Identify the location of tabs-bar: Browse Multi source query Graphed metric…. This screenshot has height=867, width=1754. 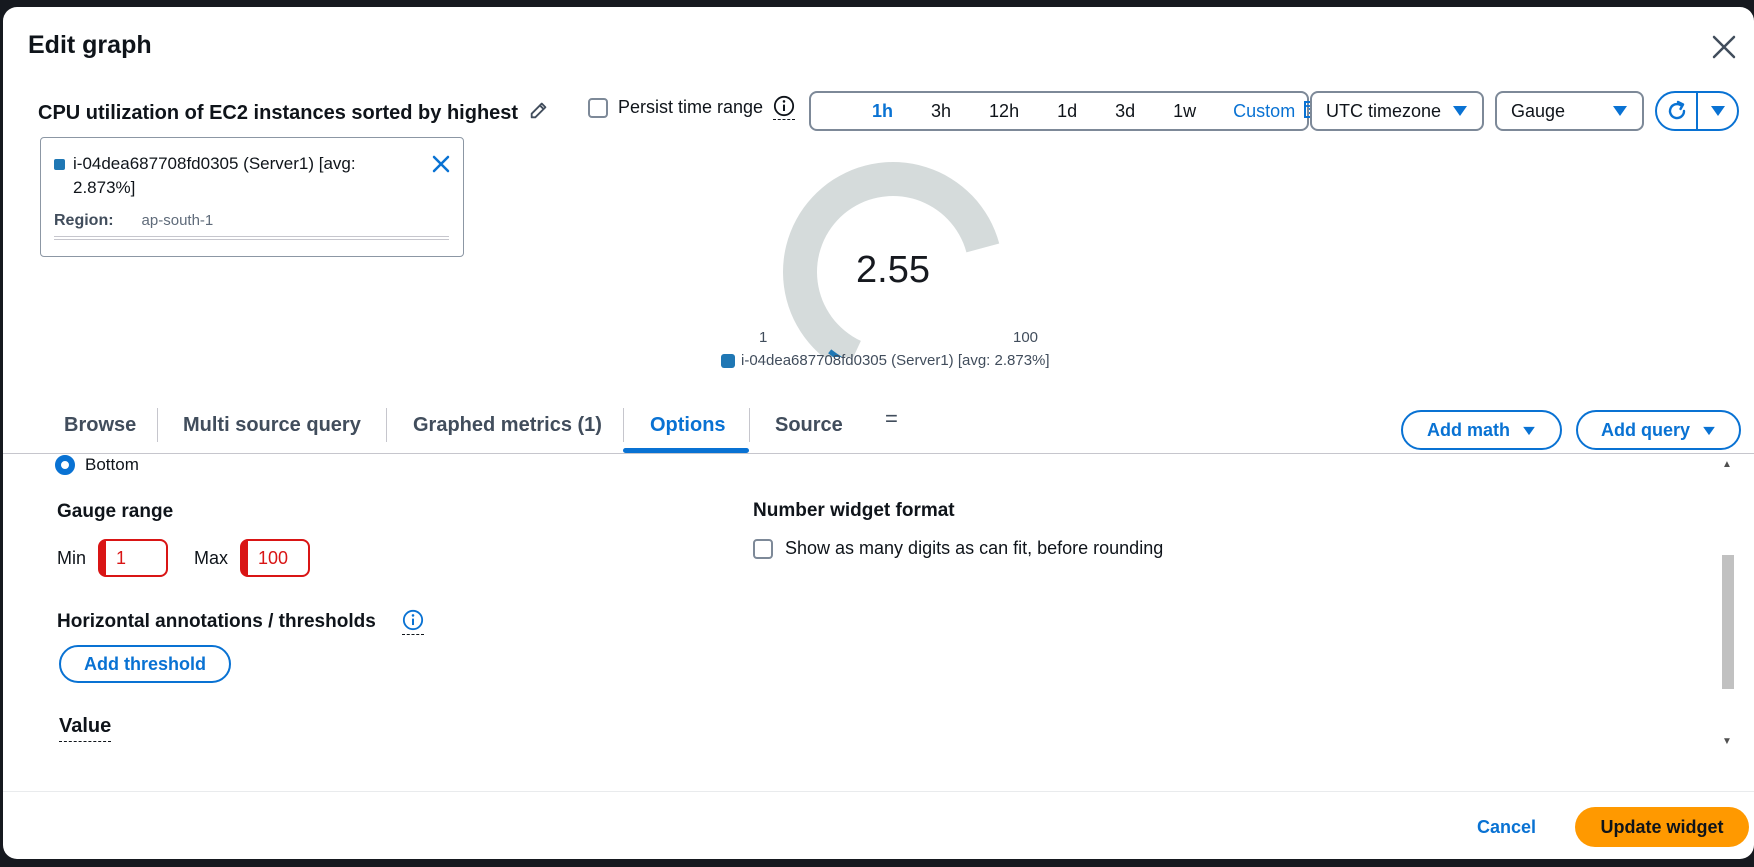
(878, 427).